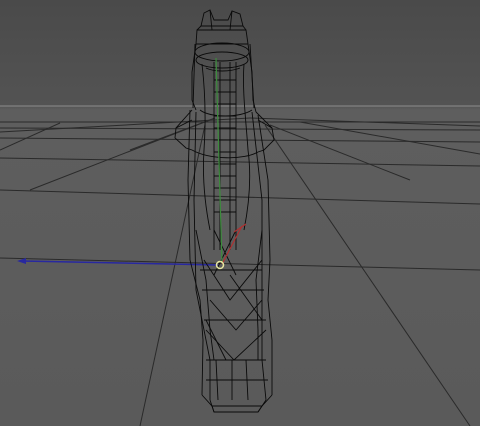 The image size is (480, 426). I want to click on x-axis-line, so click(234, 244).